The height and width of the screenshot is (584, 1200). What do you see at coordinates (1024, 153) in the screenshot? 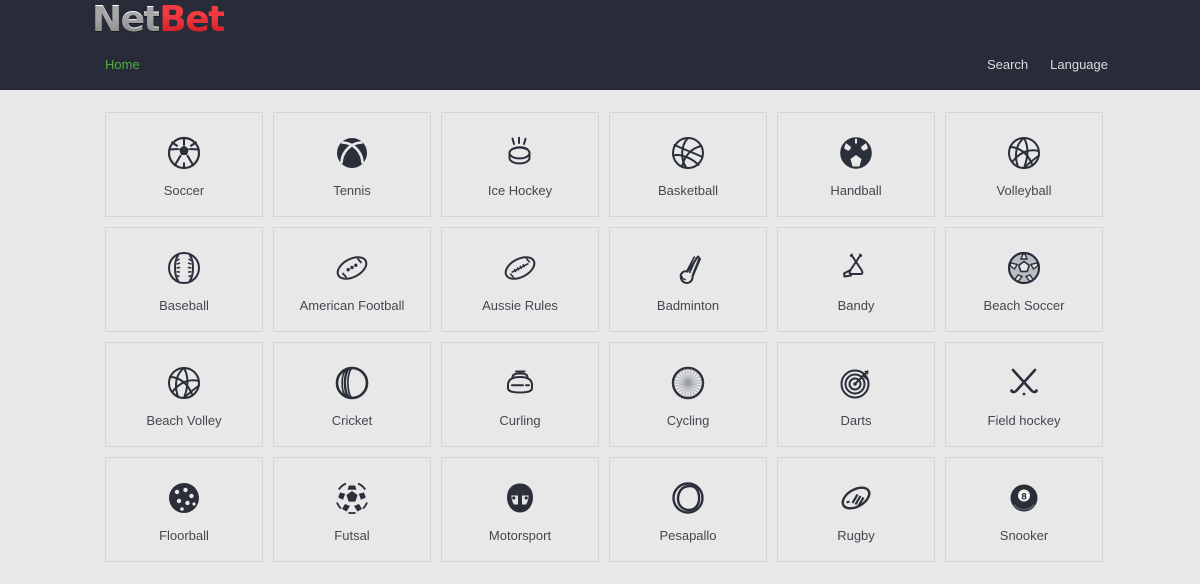
I see `volleyball-icon` at bounding box center [1024, 153].